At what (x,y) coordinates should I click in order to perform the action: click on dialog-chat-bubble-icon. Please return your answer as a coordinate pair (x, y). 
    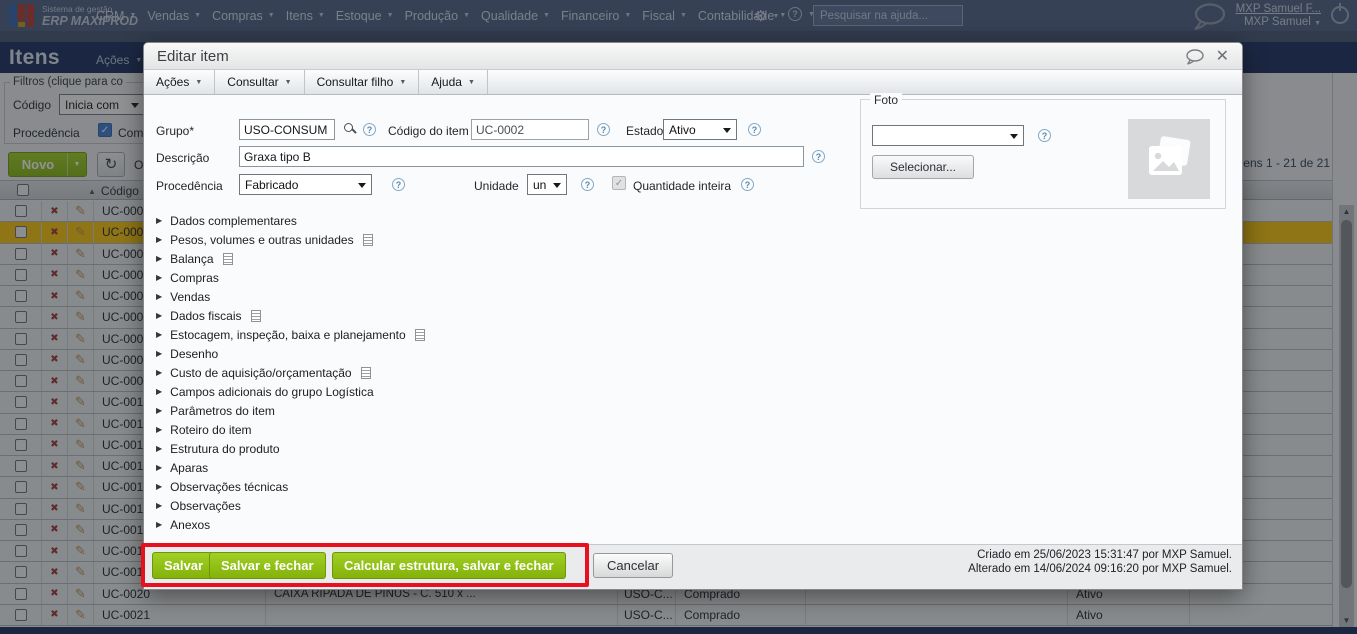
    Looking at the image, I should click on (1194, 59).